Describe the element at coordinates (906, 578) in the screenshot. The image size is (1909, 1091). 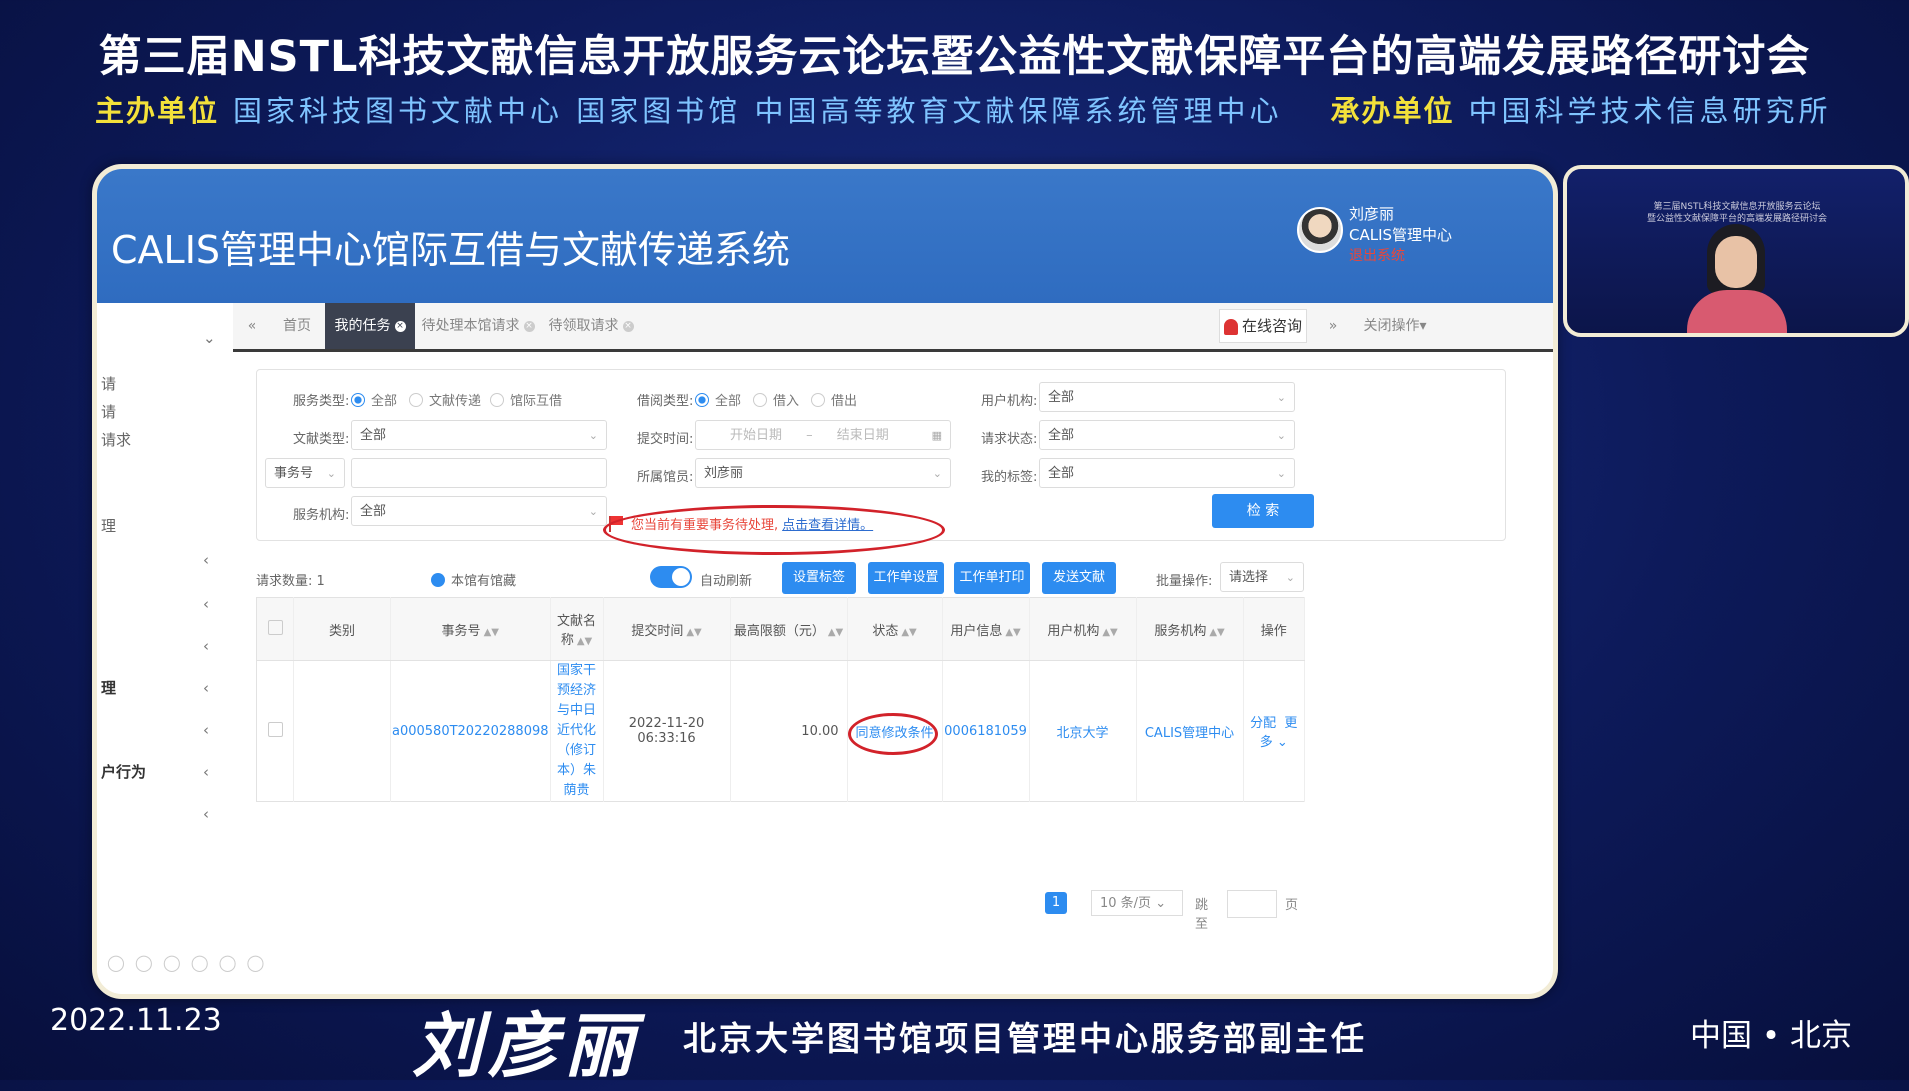
I see `ticket-settings-button: 工作单设置` at that location.